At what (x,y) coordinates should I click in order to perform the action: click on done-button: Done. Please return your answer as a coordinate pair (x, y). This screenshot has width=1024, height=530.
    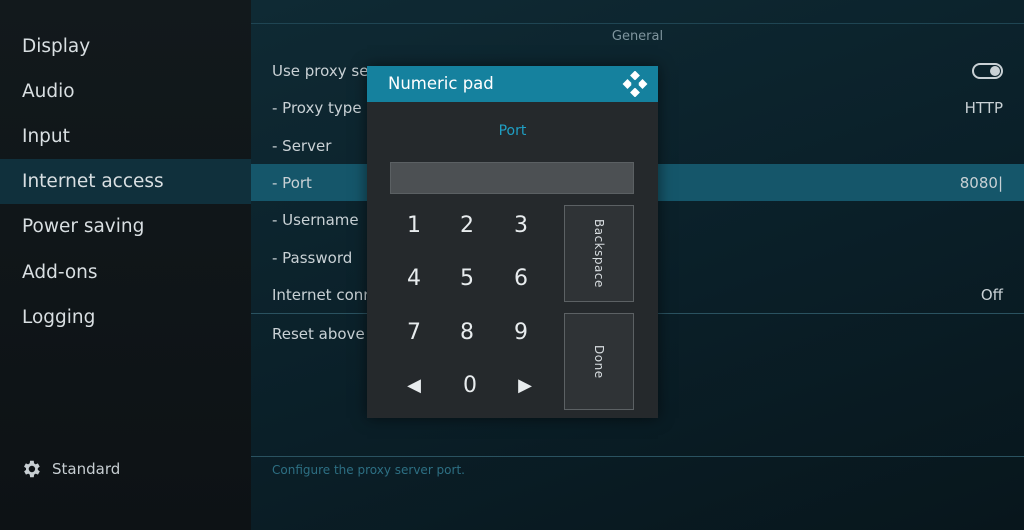
    Looking at the image, I should click on (599, 361).